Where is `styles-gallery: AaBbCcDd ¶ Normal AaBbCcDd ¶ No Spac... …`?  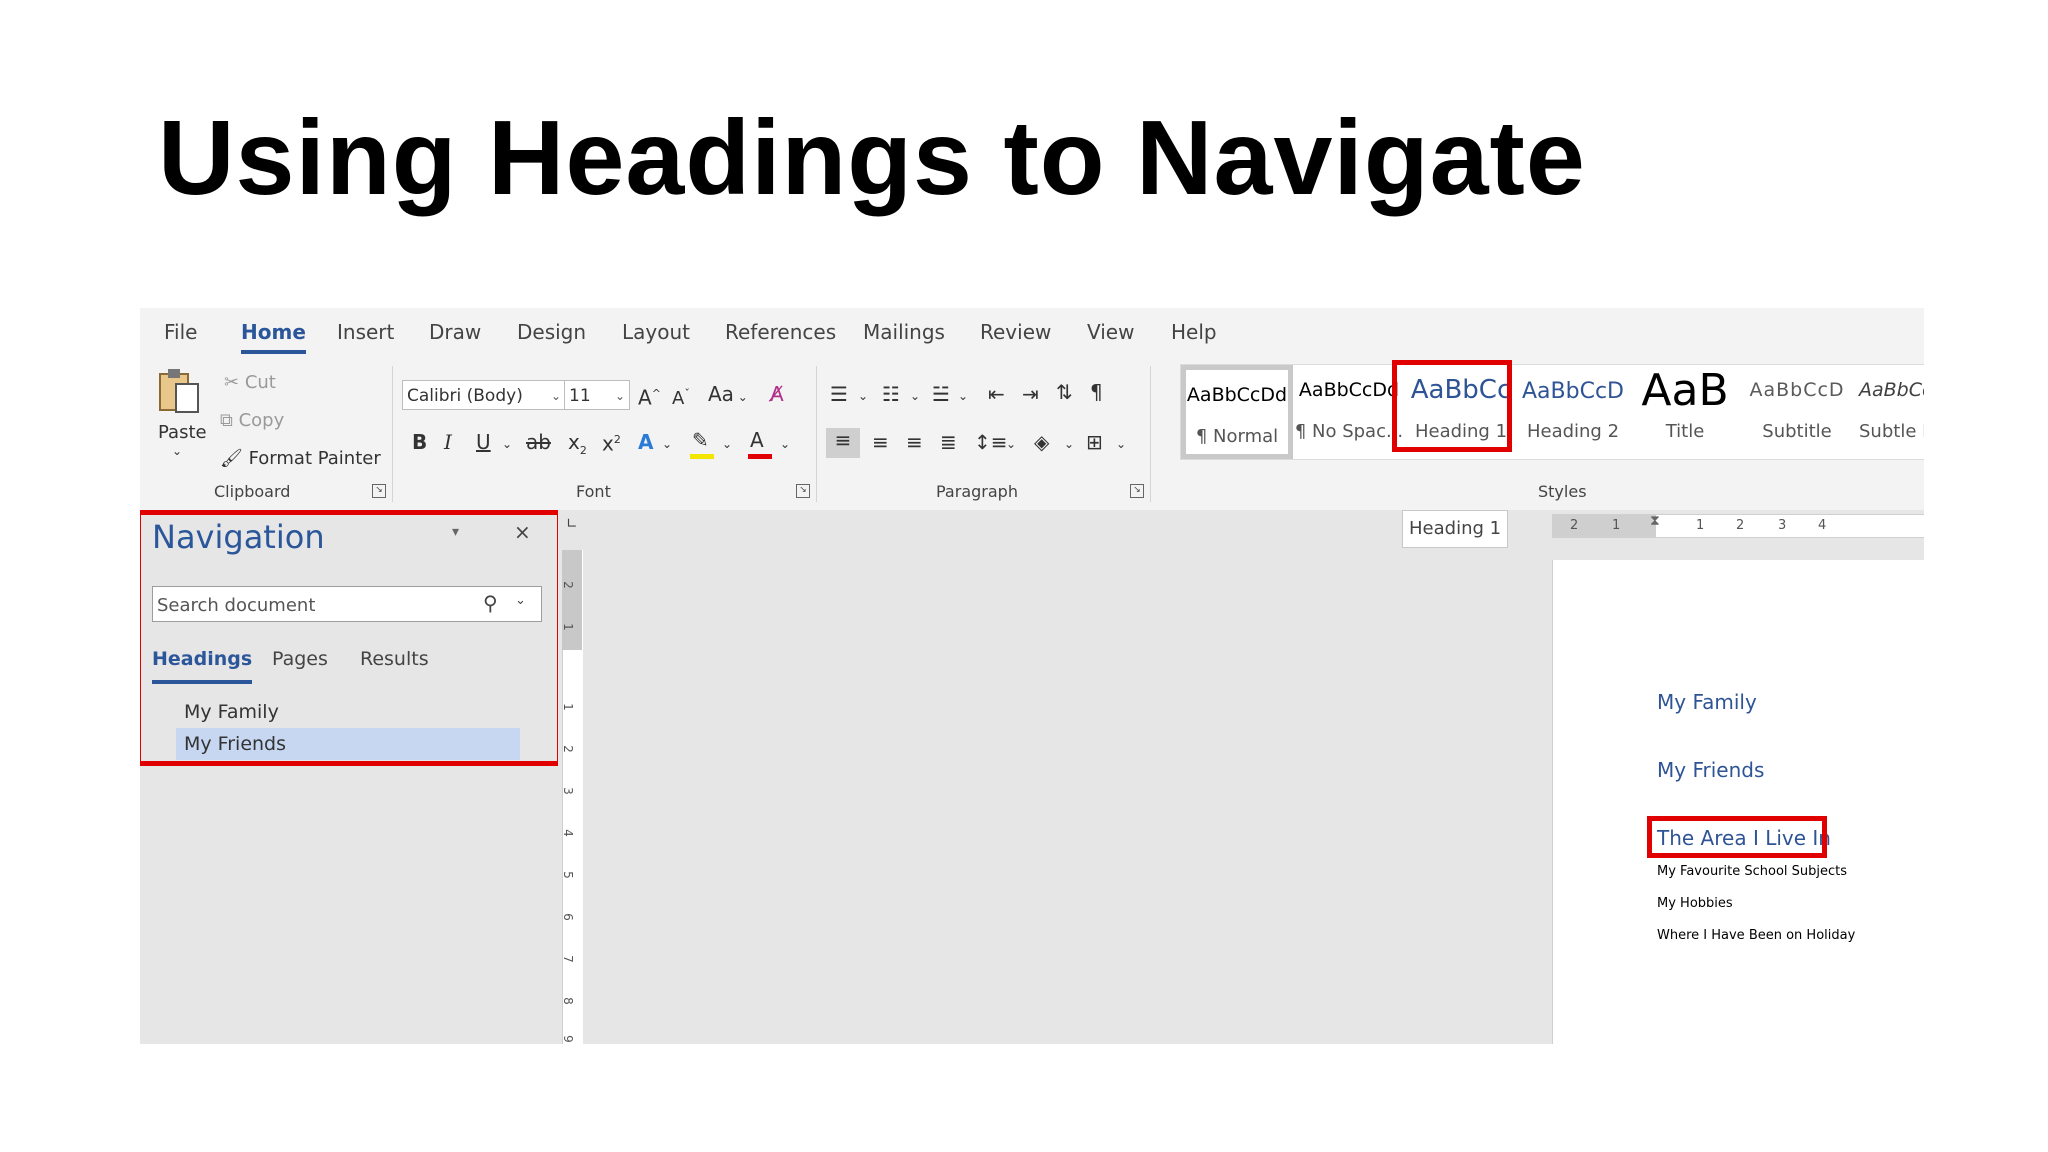
styles-gallery: AaBbCcDd ¶ Normal AaBbCcDd ¶ No Spac... … is located at coordinates (1552, 412).